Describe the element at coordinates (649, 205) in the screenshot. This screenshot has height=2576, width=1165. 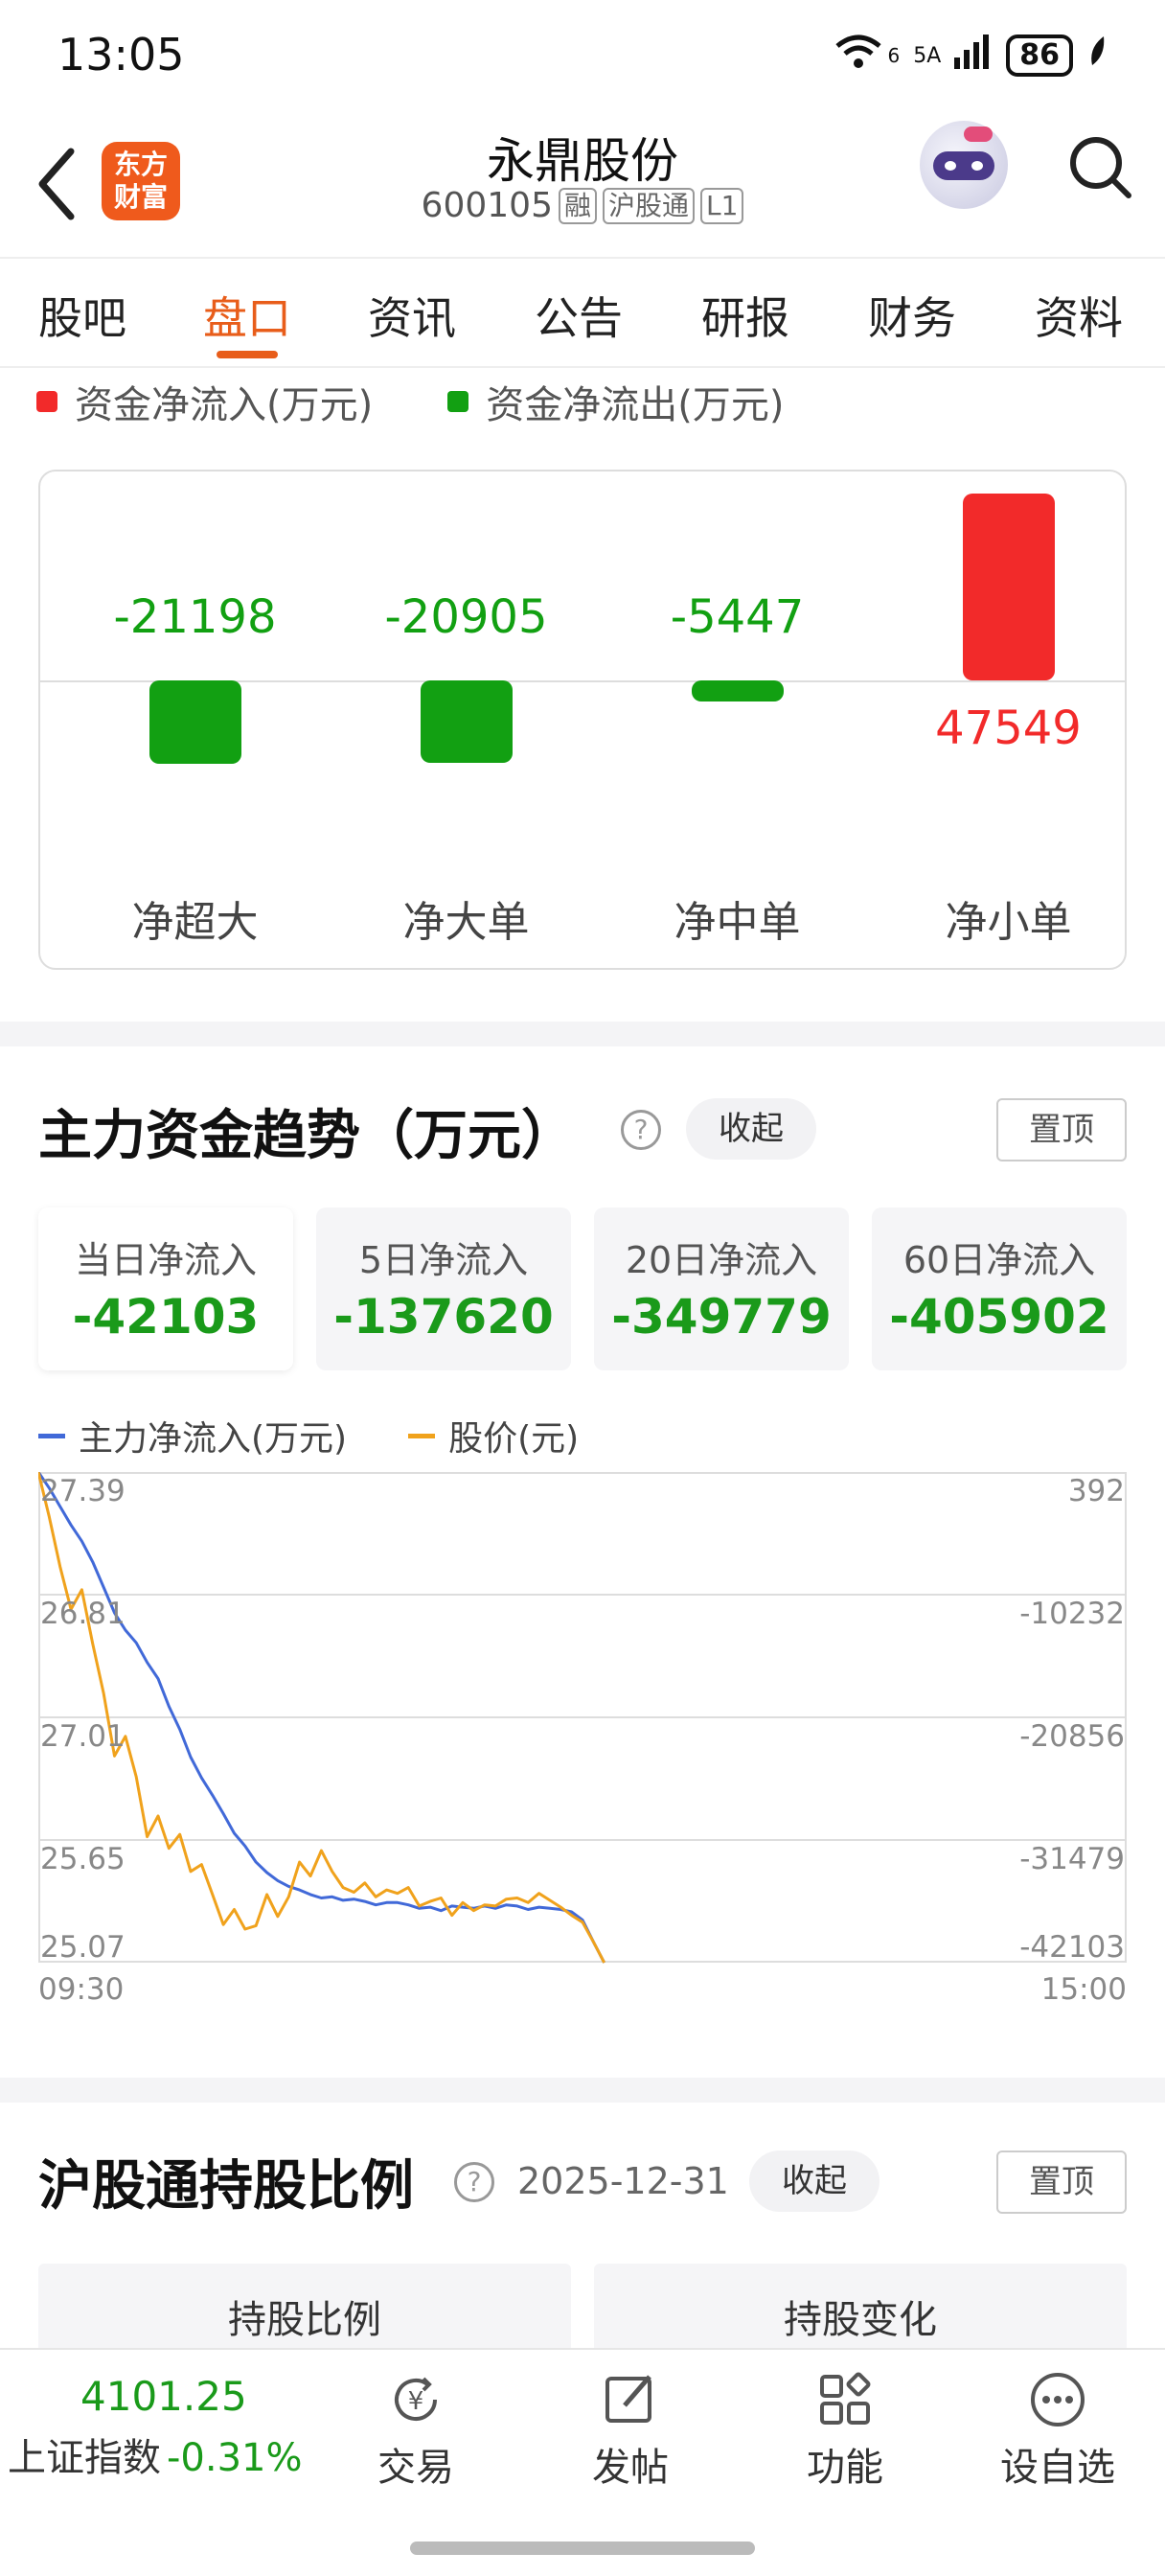
I see `connect-tag: 沪股通` at that location.